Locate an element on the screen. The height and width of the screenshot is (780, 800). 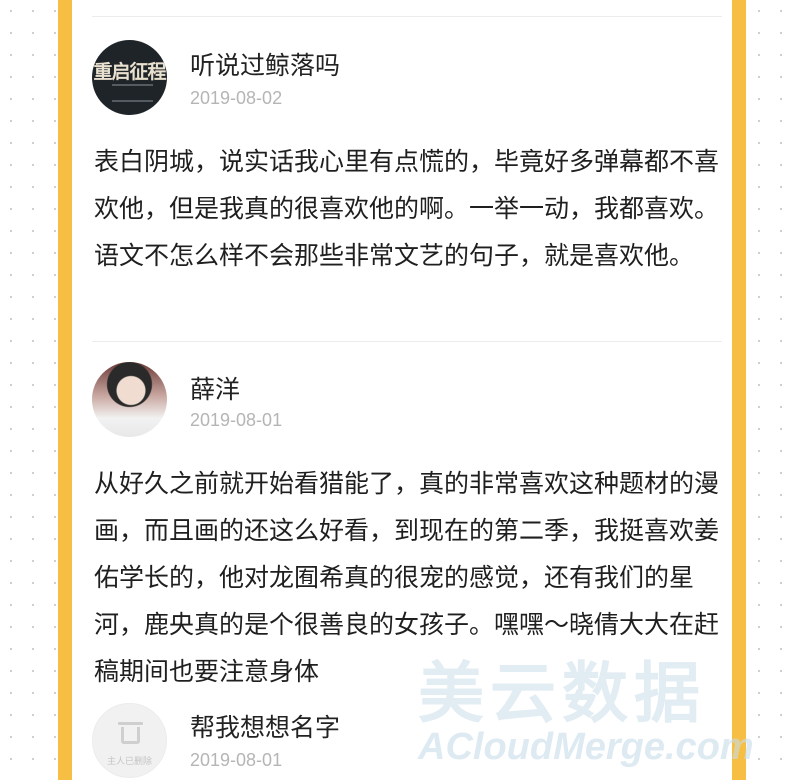
comment-username: 听说过鲸落吗 is located at coordinates (265, 64).